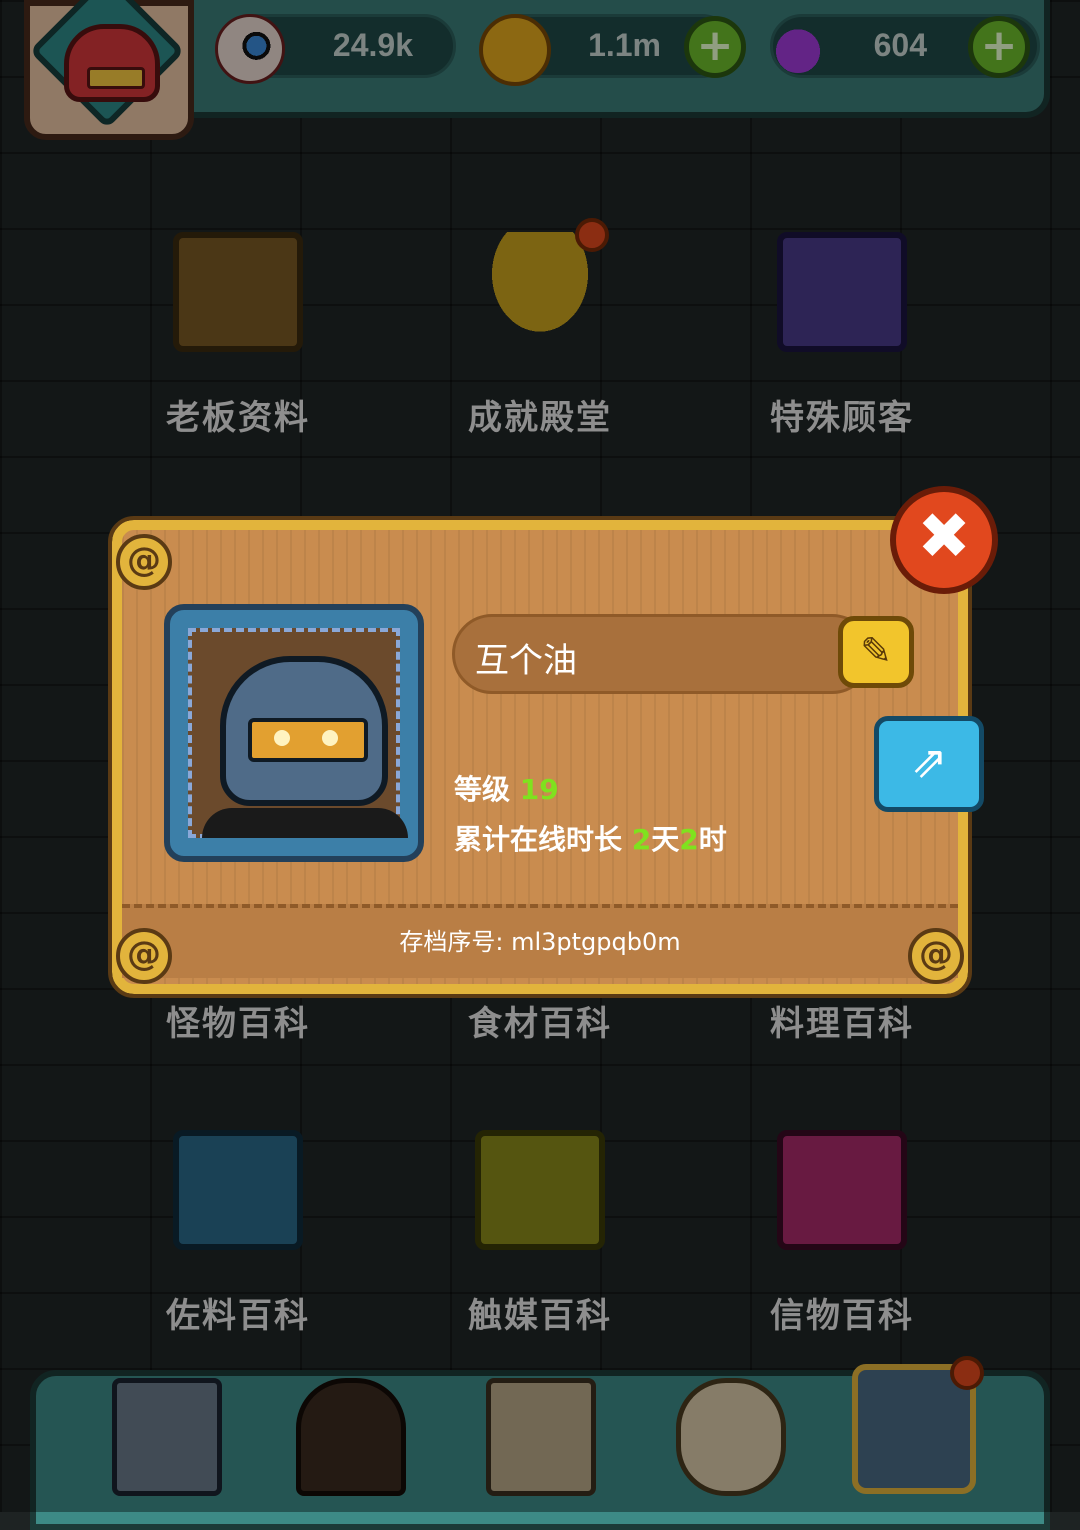  Describe the element at coordinates (798, 42) in the screenshot. I see `potion-icon` at that location.